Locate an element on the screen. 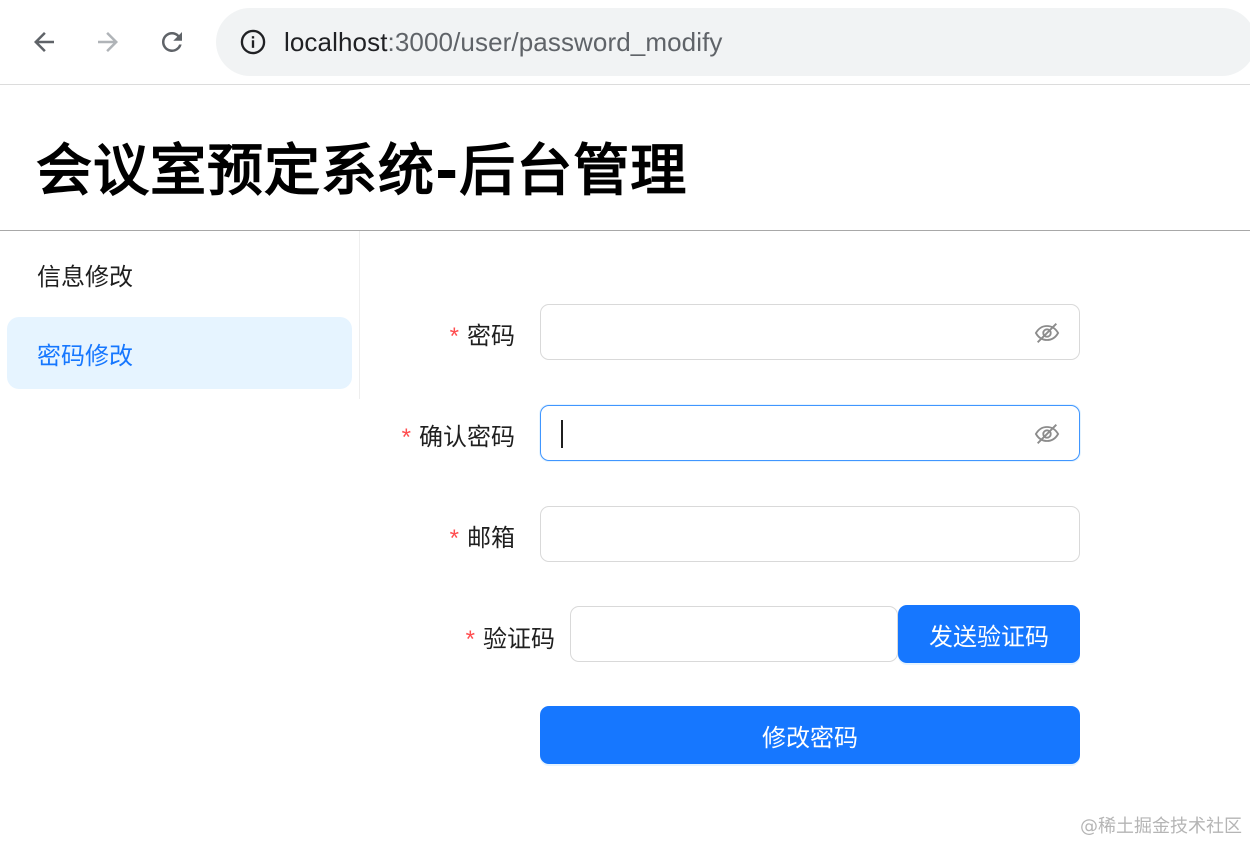  arrow-left-icon is located at coordinates (44, 42).